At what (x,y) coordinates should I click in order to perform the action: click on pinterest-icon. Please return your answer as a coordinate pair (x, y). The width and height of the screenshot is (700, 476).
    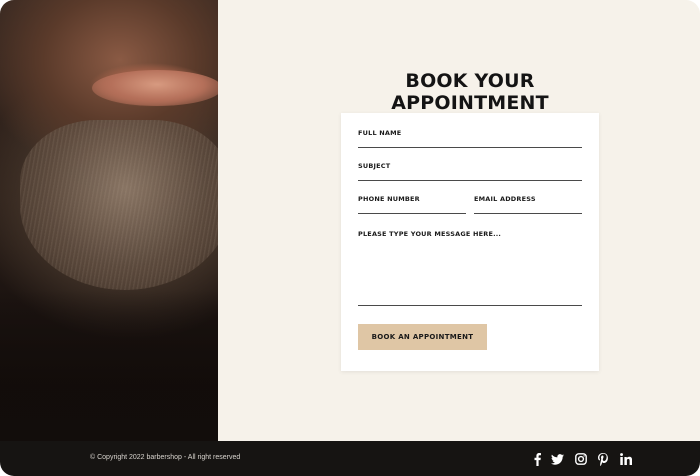
    Looking at the image, I should click on (602, 459).